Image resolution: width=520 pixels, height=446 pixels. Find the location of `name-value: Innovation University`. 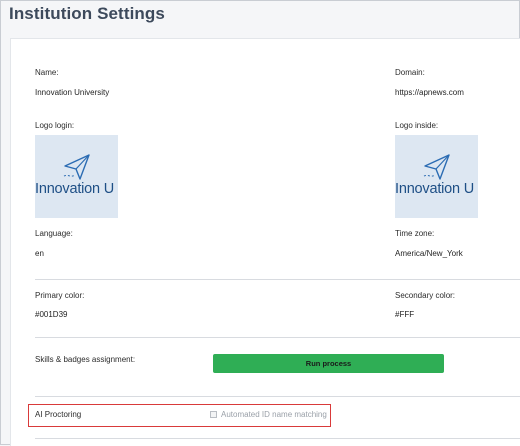

name-value: Innovation University is located at coordinates (72, 92).